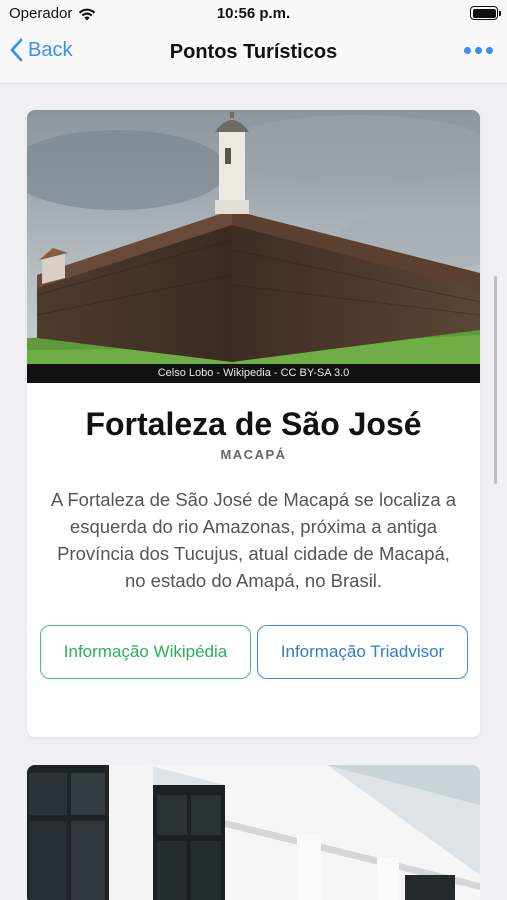  I want to click on wikipedia-info-button: Informação Wikipédia, so click(145, 652).